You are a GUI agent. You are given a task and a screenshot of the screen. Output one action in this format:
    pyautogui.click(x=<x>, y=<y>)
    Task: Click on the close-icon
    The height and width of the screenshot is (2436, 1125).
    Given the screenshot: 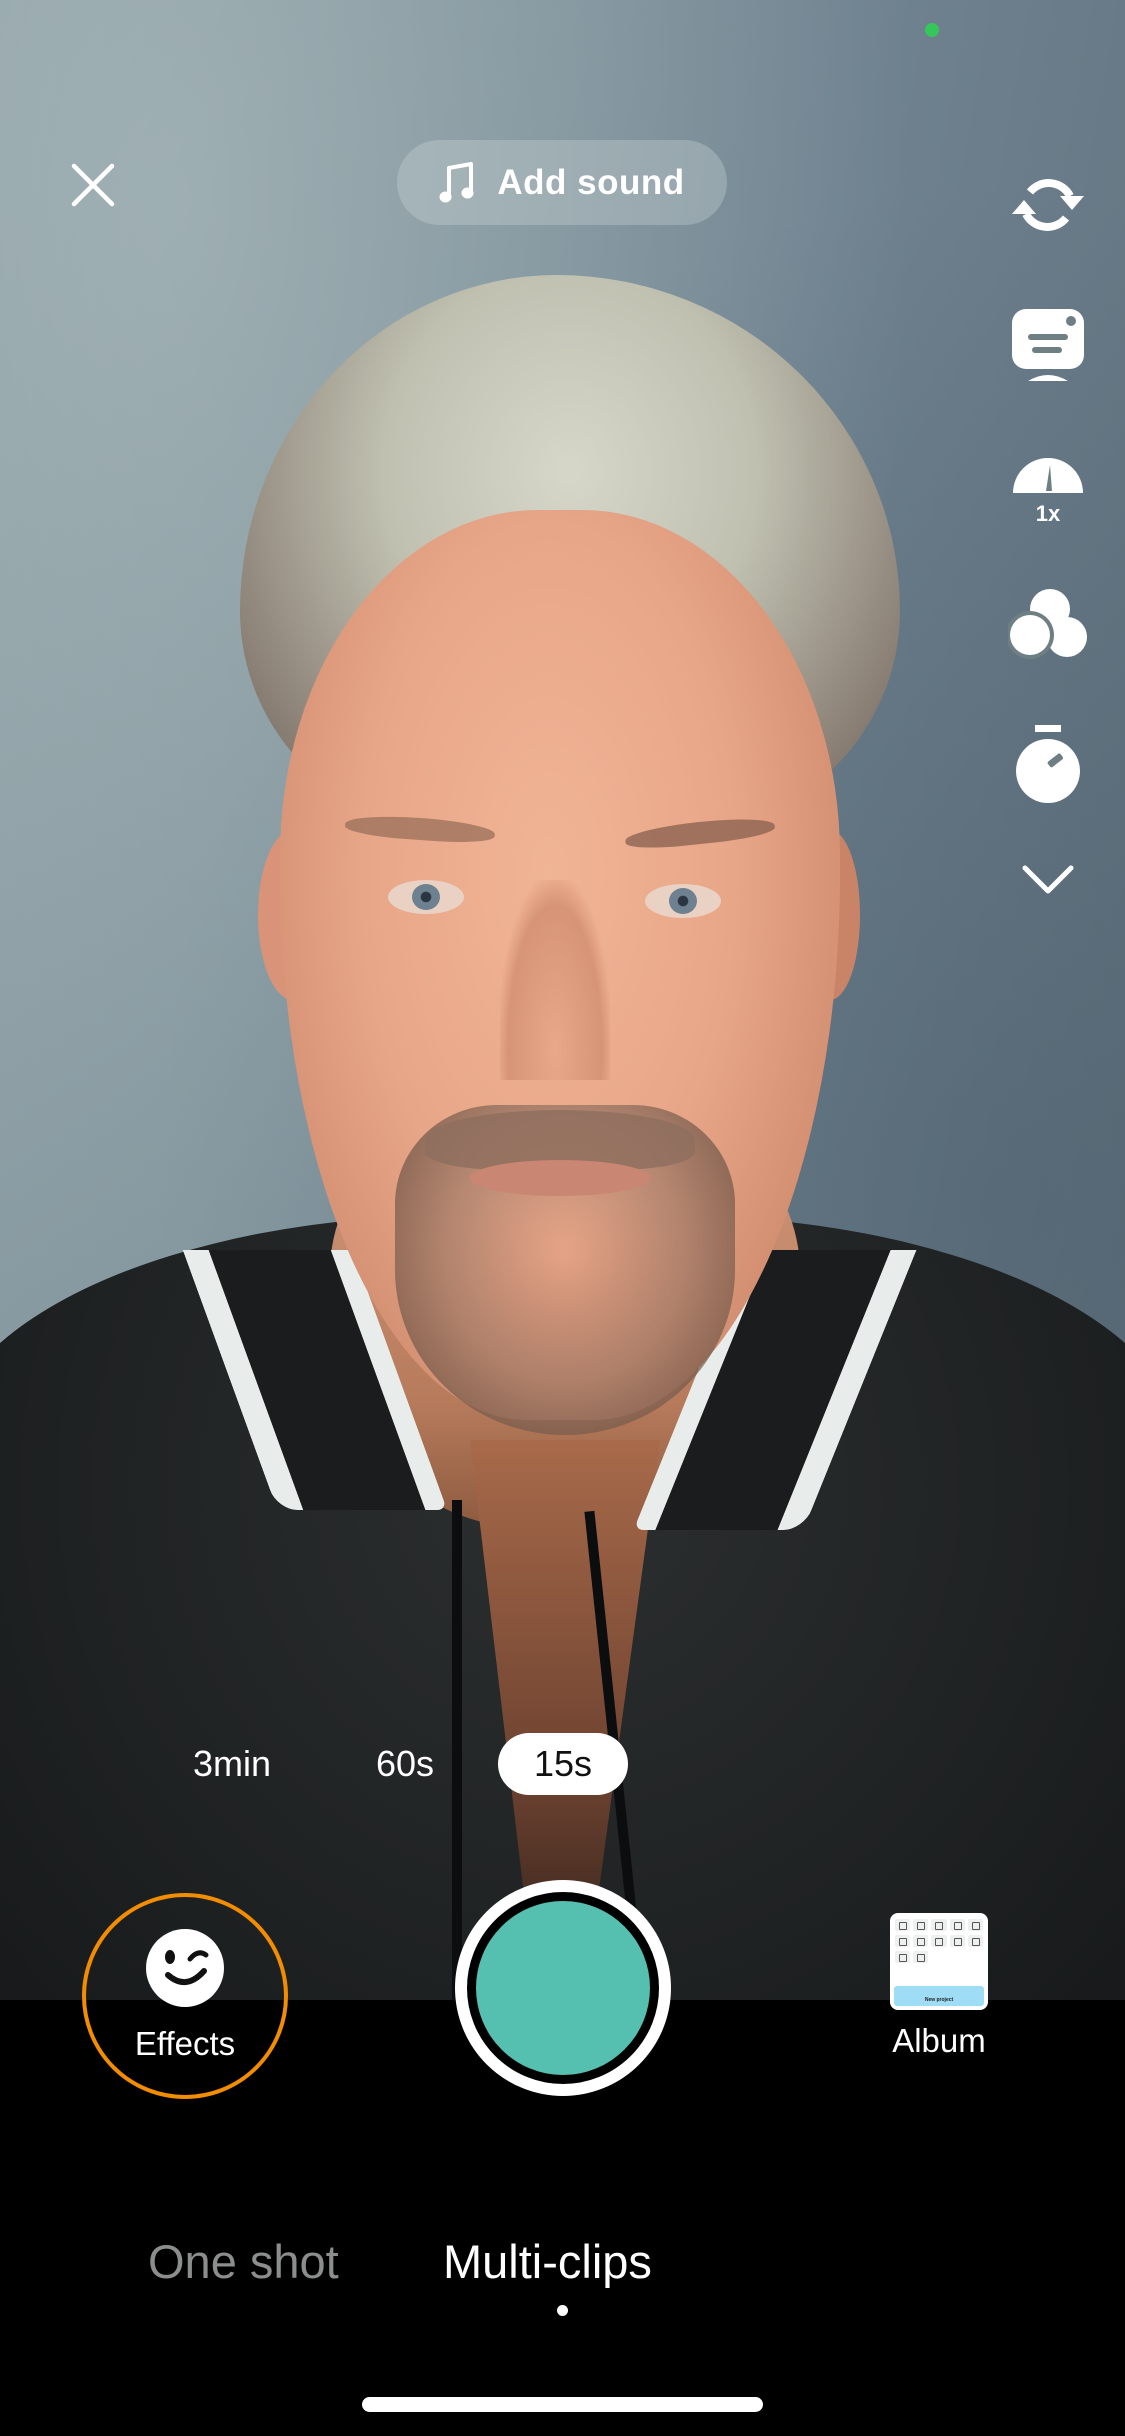 What is the action you would take?
    pyautogui.click(x=93, y=185)
    